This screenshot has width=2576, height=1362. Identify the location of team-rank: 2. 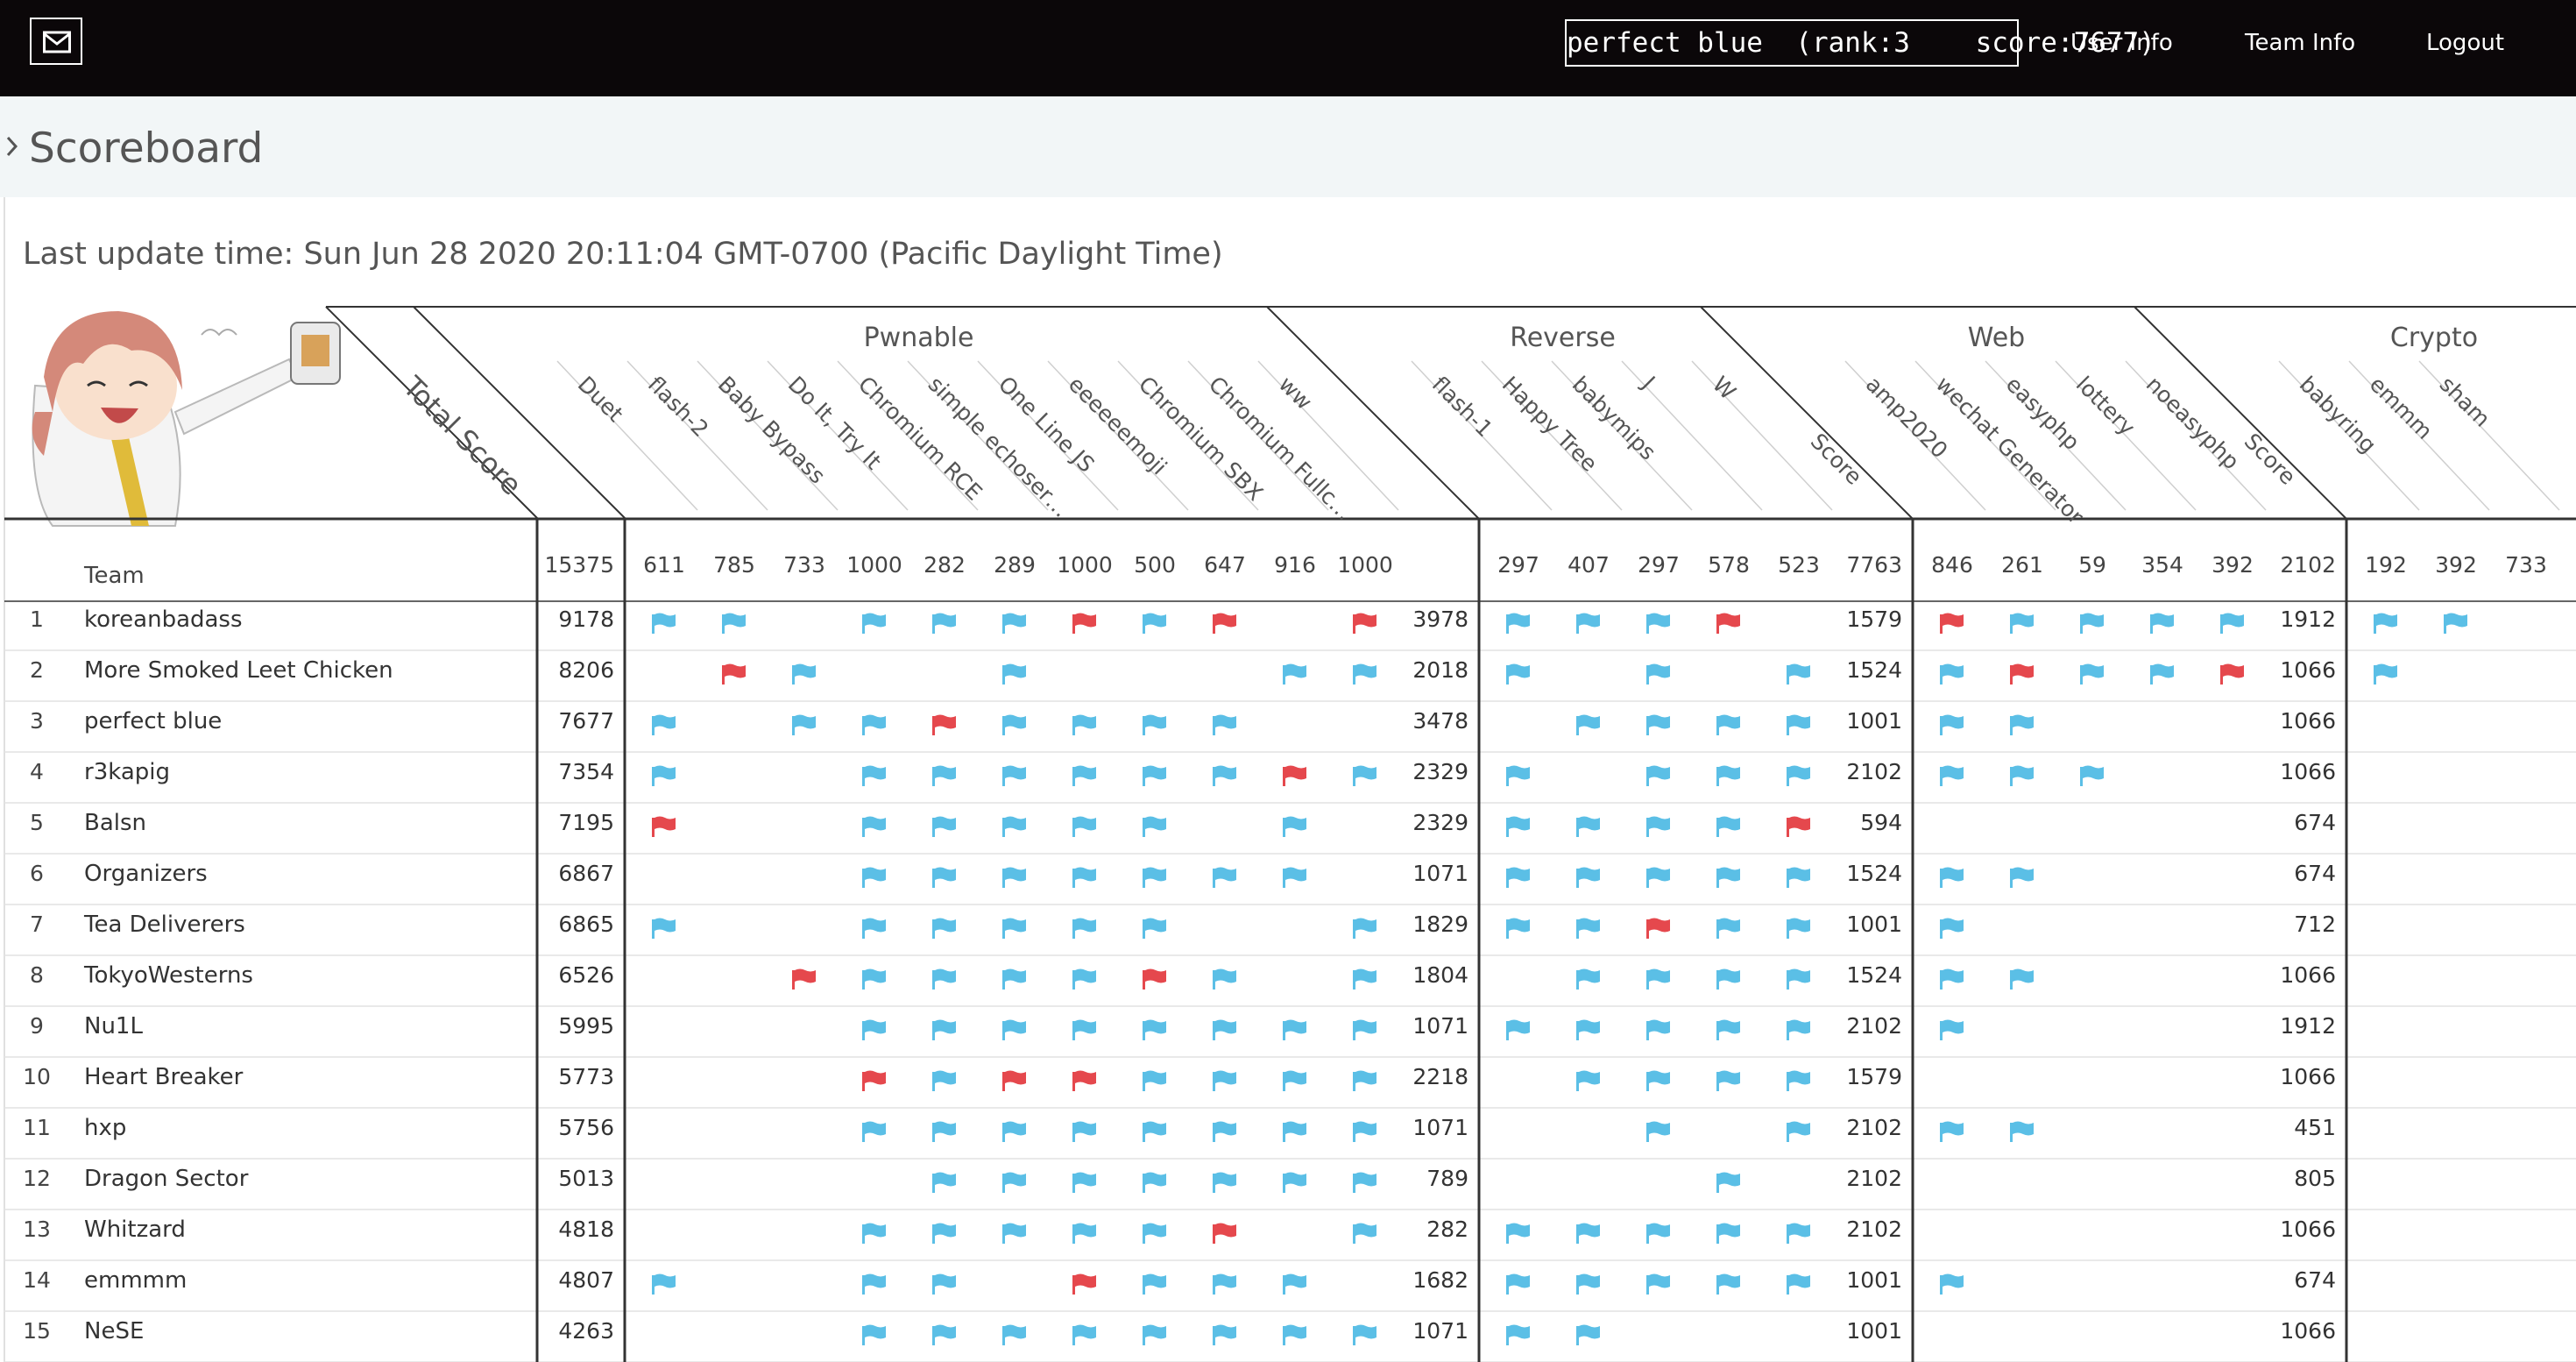
(37, 670).